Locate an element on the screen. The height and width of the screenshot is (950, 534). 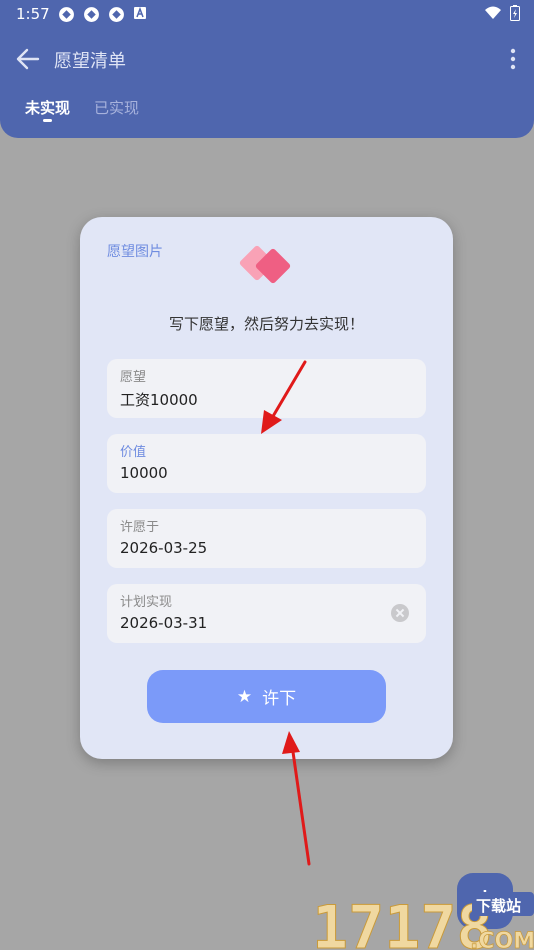
page-title: 愿望清单 is located at coordinates (90, 61).